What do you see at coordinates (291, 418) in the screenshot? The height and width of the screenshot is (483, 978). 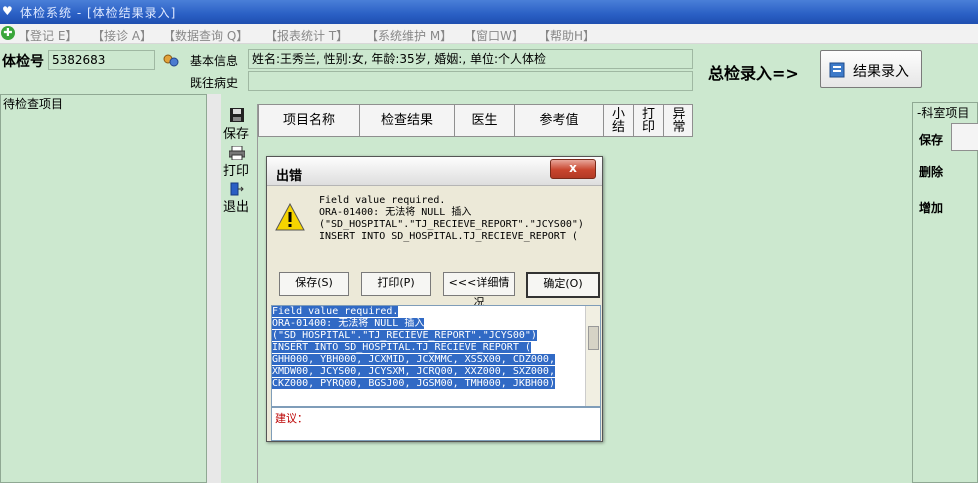 I see `suggestion-label: 建议：` at bounding box center [291, 418].